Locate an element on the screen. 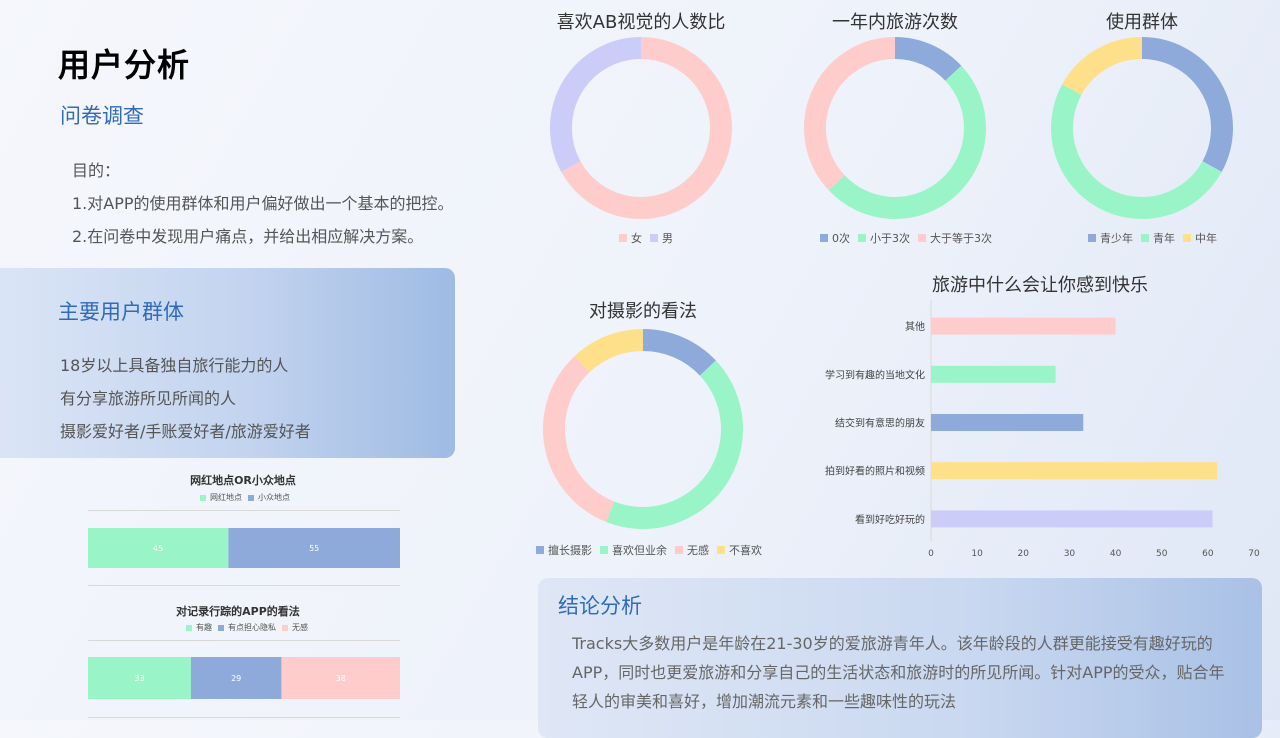 This screenshot has width=1280, height=738. legend-spots: 网红地点 小众地点 is located at coordinates (245, 497).